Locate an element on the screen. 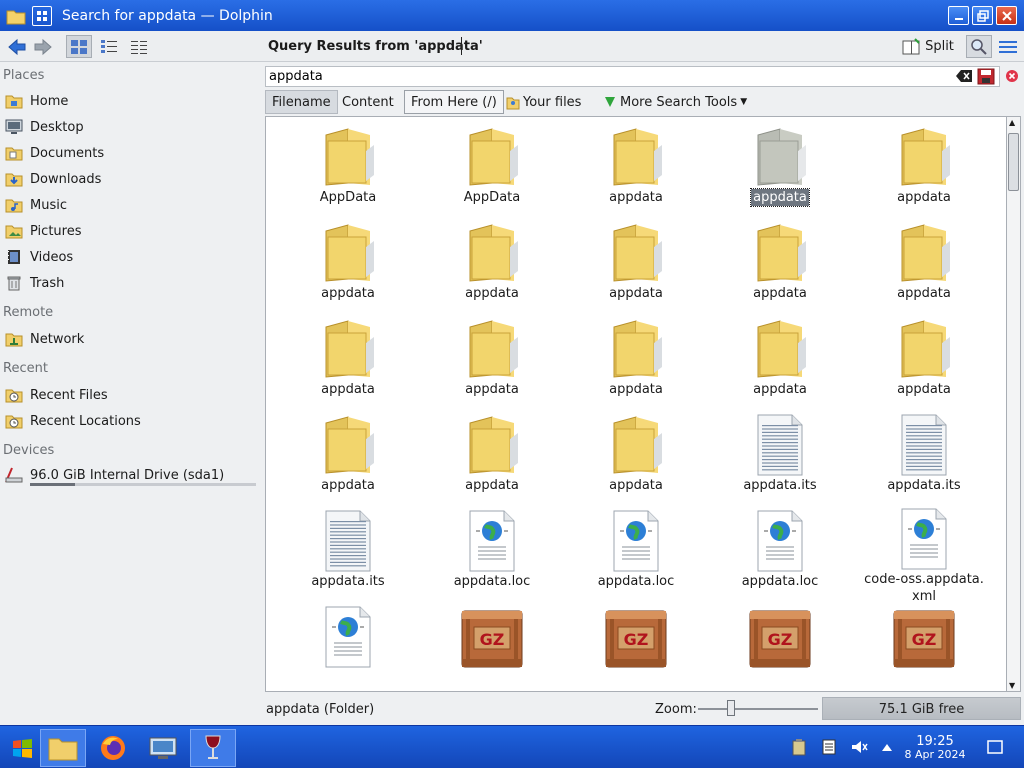 This screenshot has height=768, width=1024. close-search-button is located at coordinates (1012, 78).